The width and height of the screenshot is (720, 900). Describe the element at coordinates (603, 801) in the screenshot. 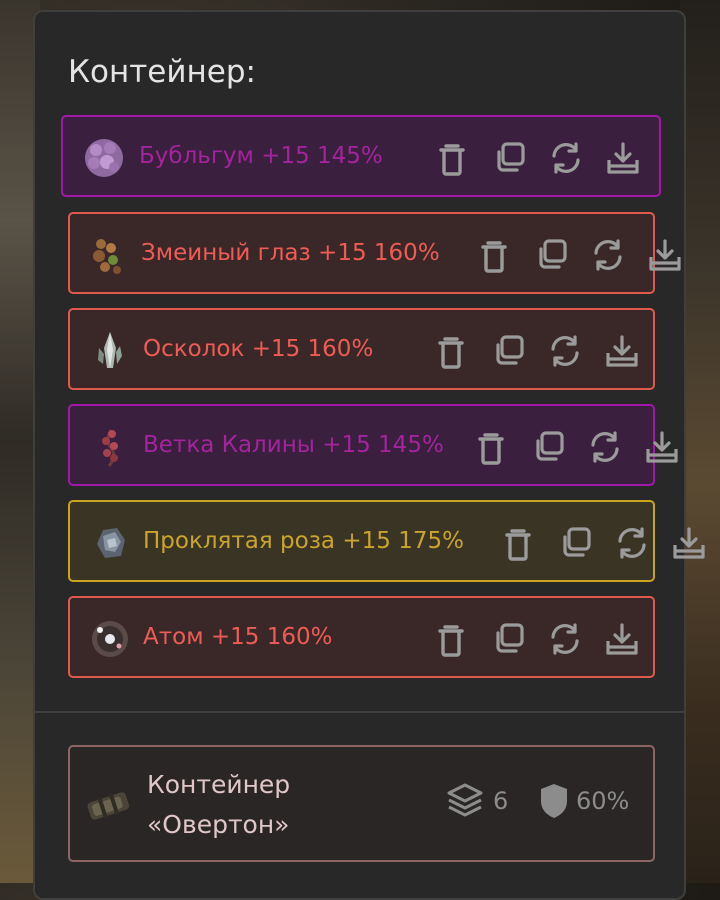

I see `protection-value: 60%` at that location.